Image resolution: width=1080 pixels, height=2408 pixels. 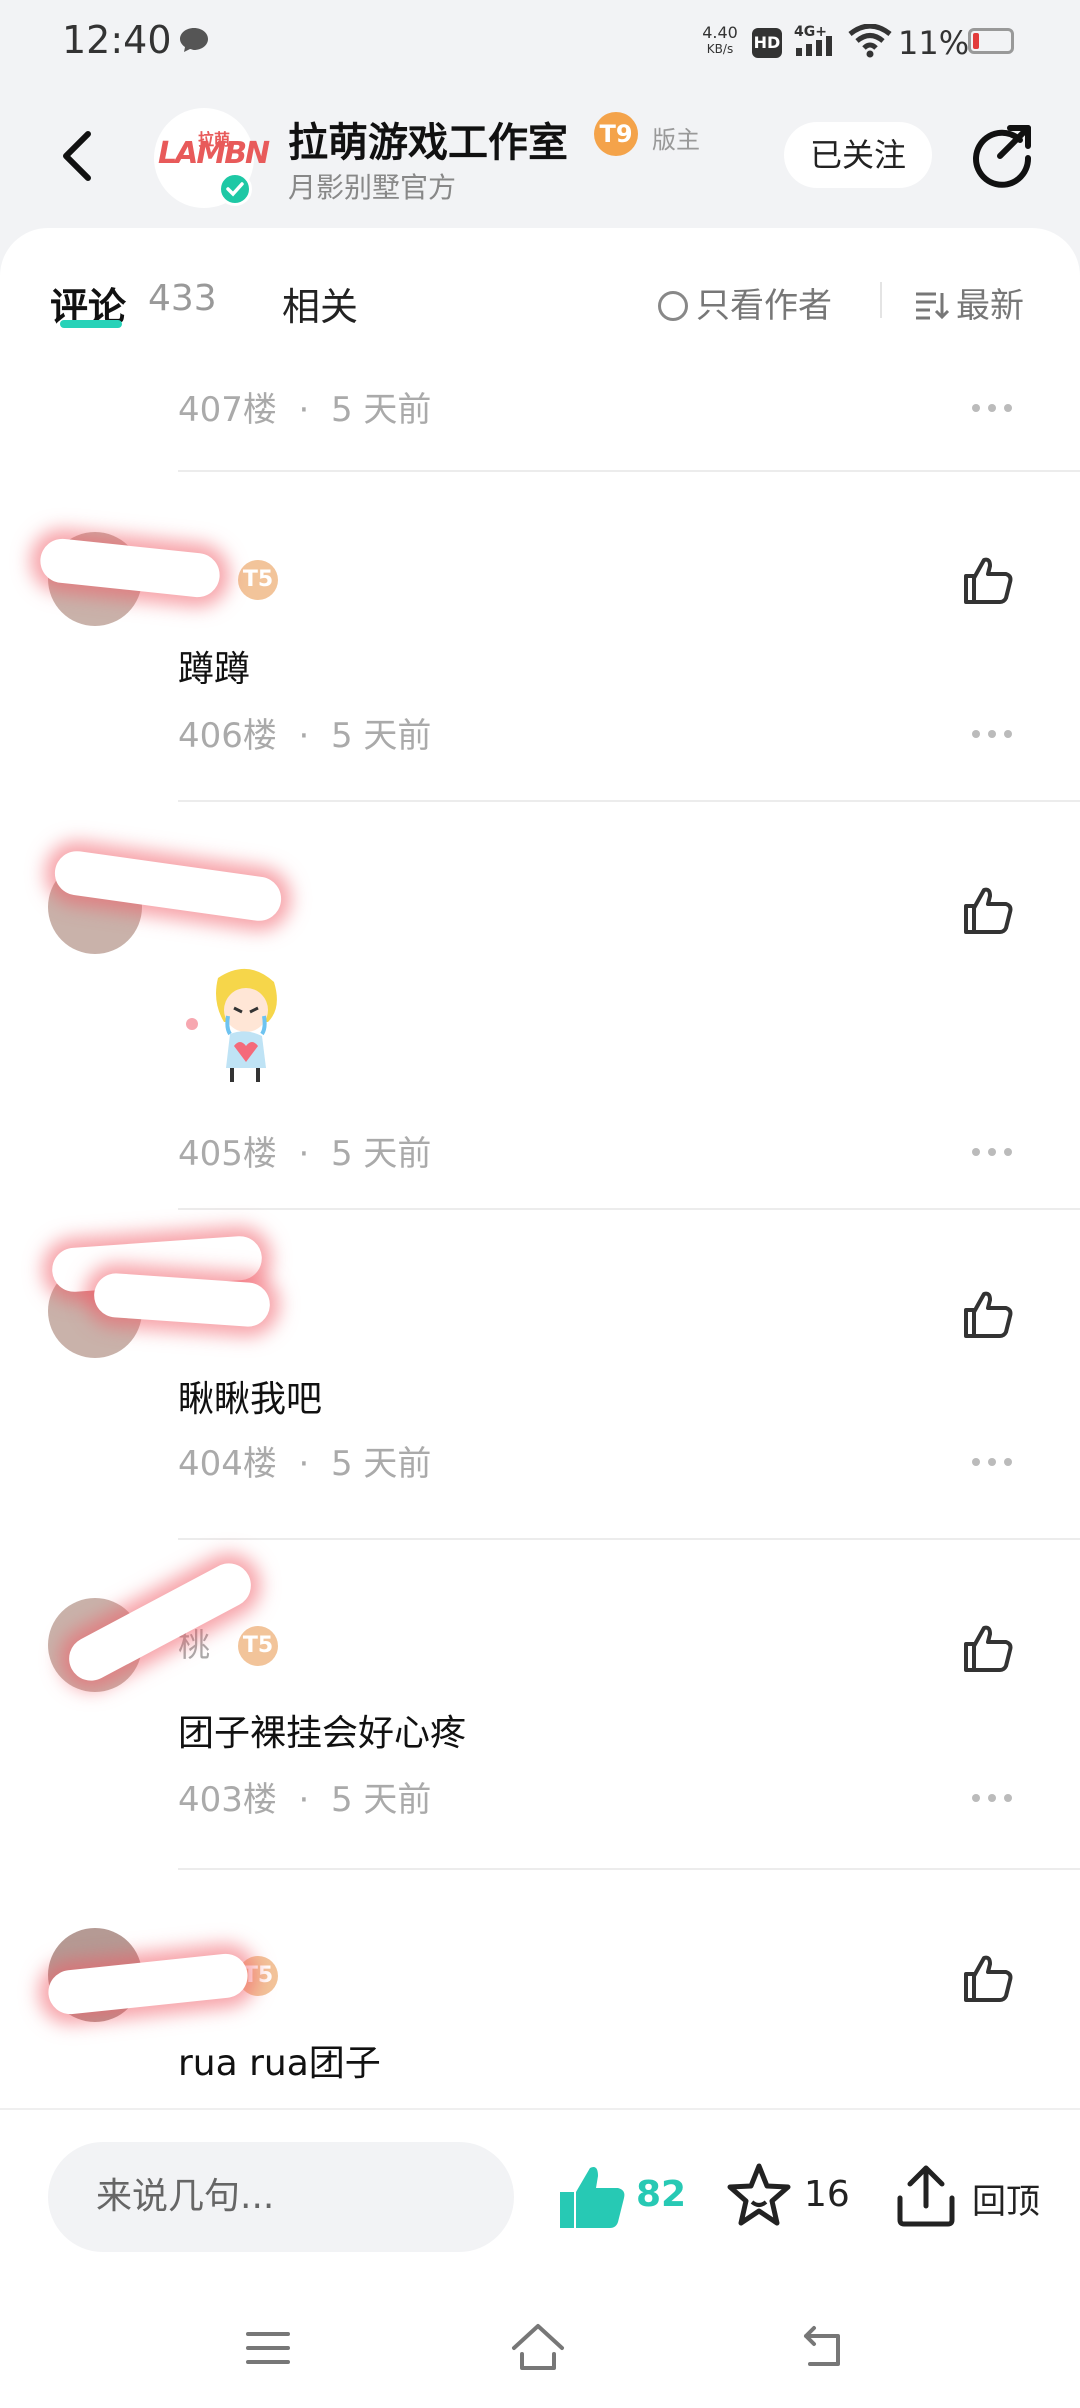 What do you see at coordinates (214, 669) in the screenshot?
I see `comment-text: 蹲蹲` at bounding box center [214, 669].